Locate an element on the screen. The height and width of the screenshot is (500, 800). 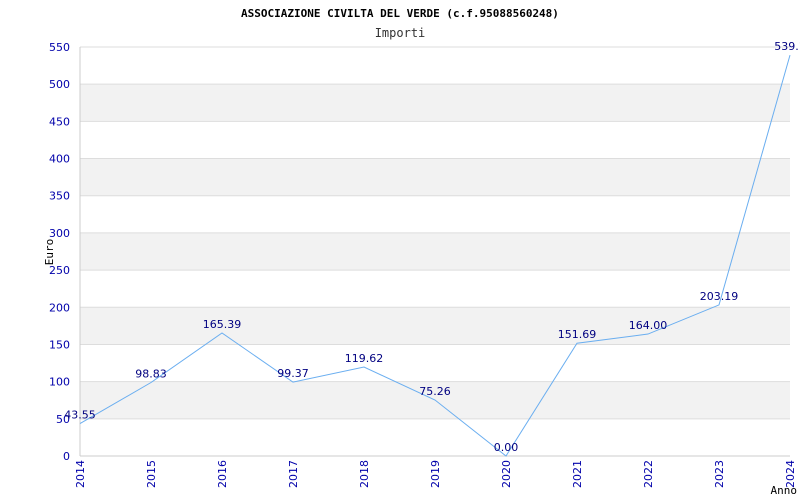
y-tick-label: 400 is located at coordinates (59, 159).